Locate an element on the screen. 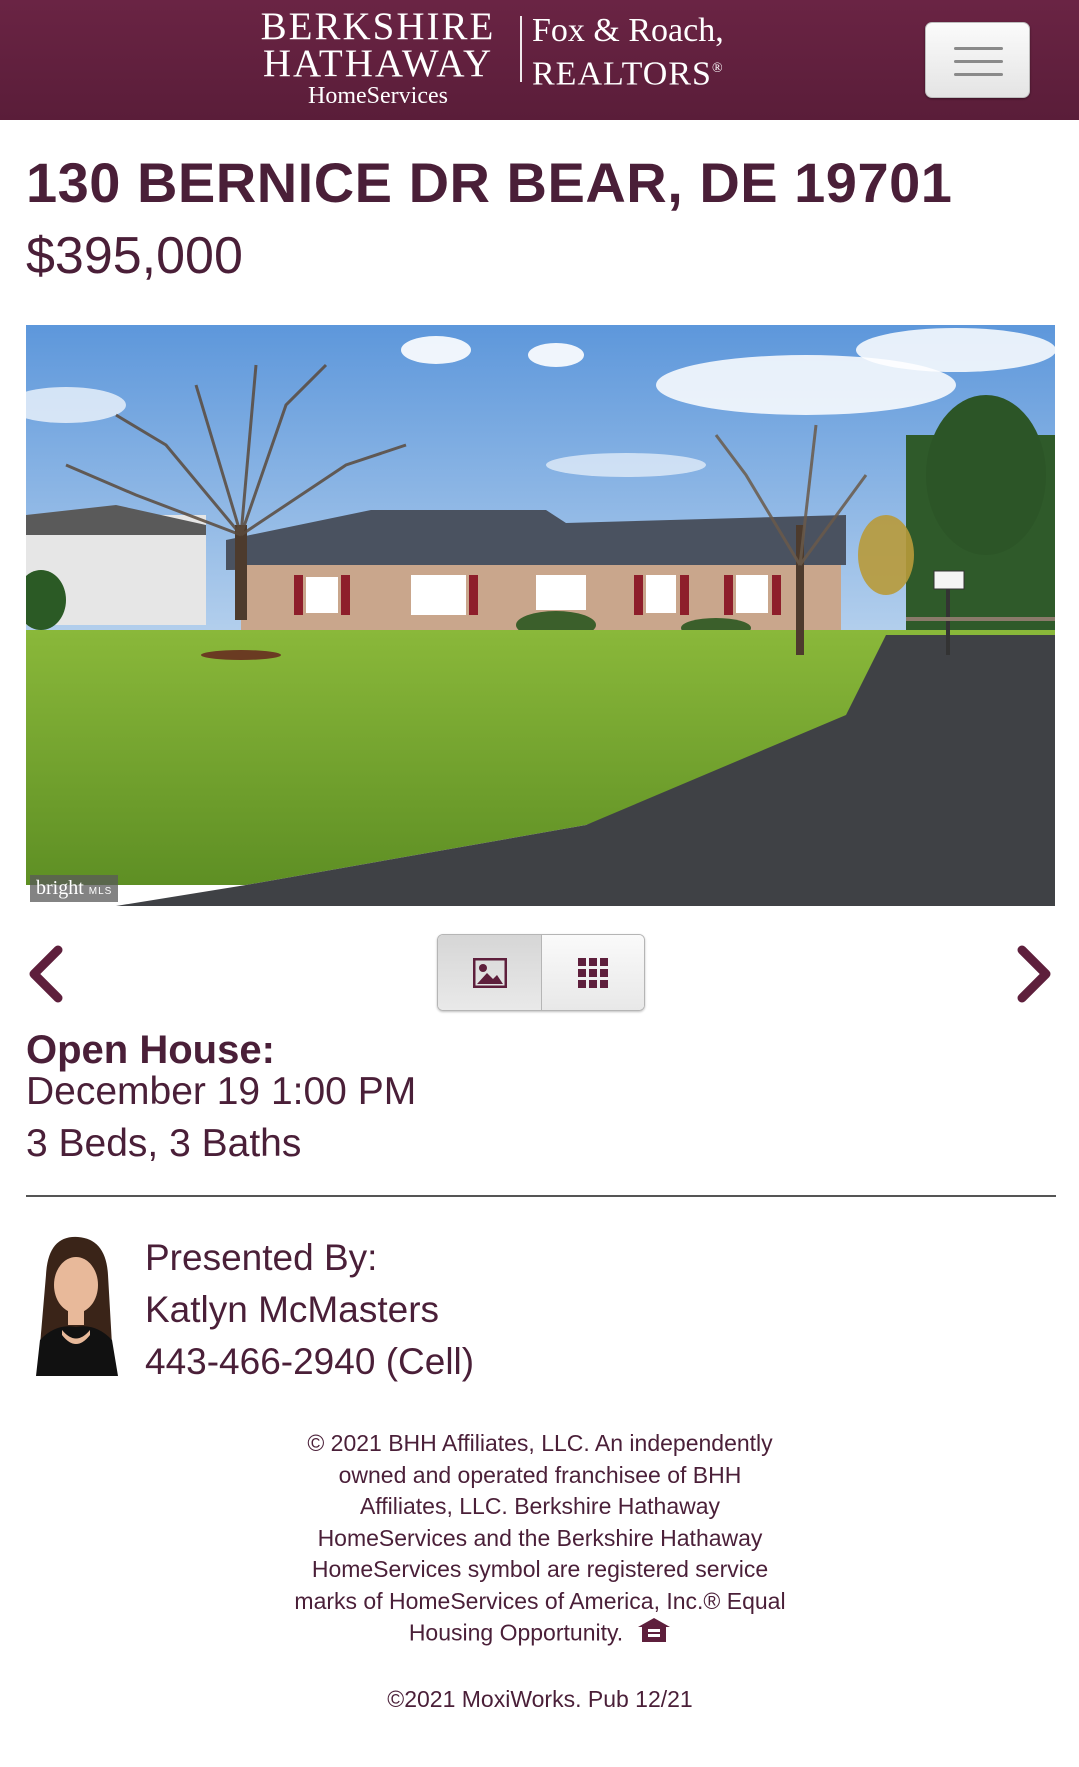 This screenshot has height=1767, width=1079. brand-line-1: BERKSHIRE is located at coordinates (378, 26).